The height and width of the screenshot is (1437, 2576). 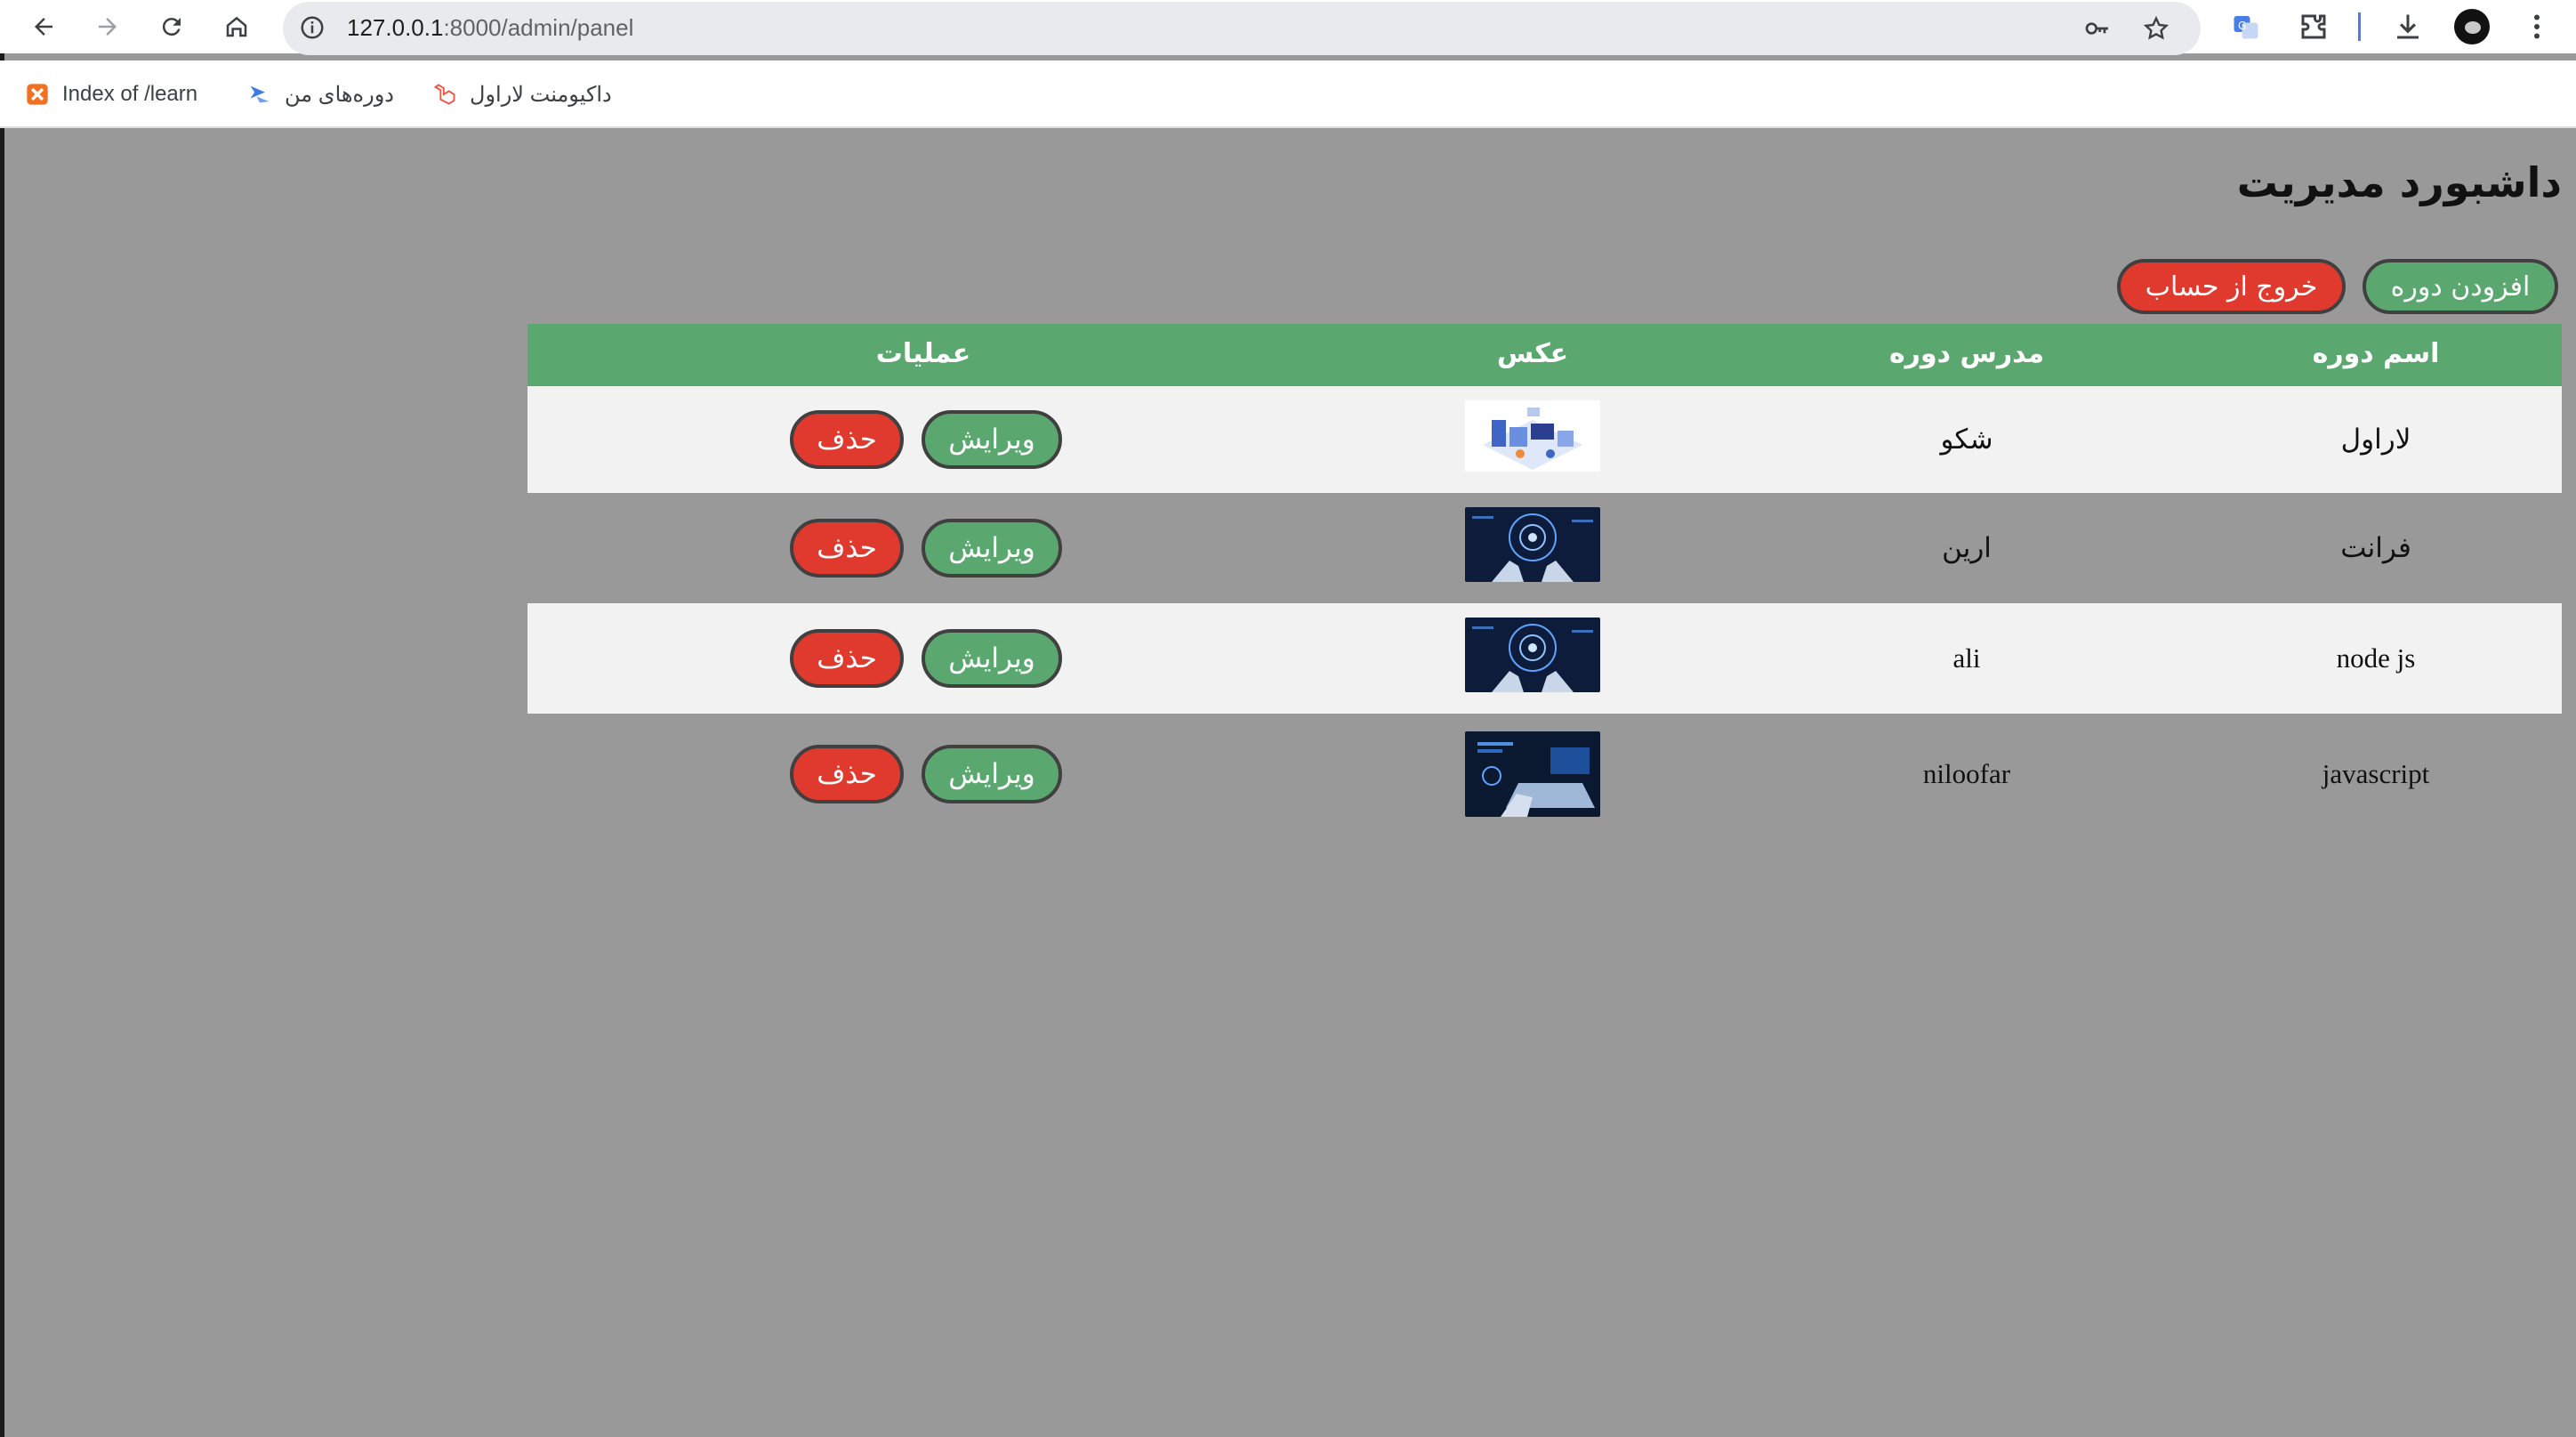 What do you see at coordinates (1532, 353) in the screenshot?
I see `column-header-photo: عکس` at bounding box center [1532, 353].